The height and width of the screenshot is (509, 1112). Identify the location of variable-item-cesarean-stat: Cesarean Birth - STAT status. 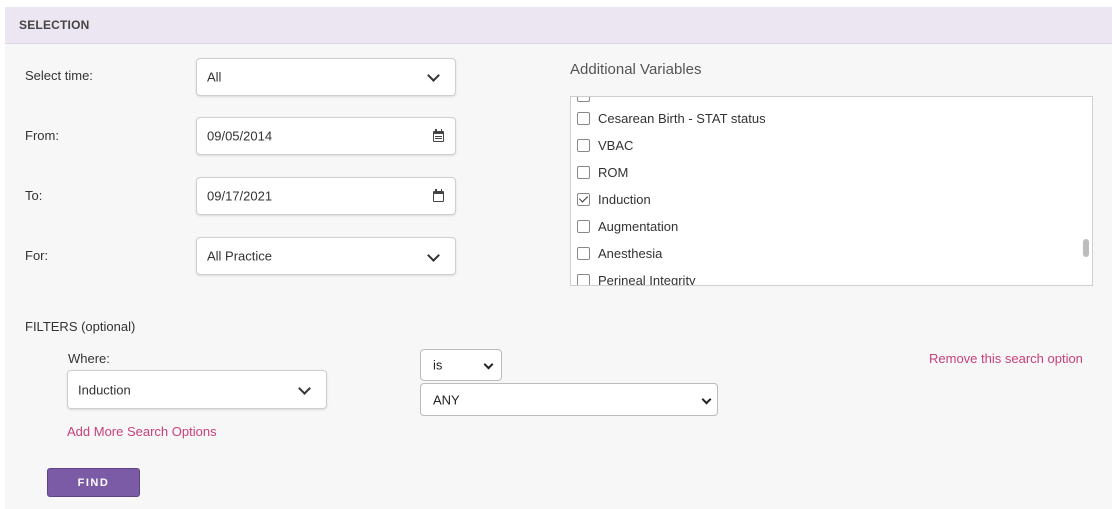
(671, 118).